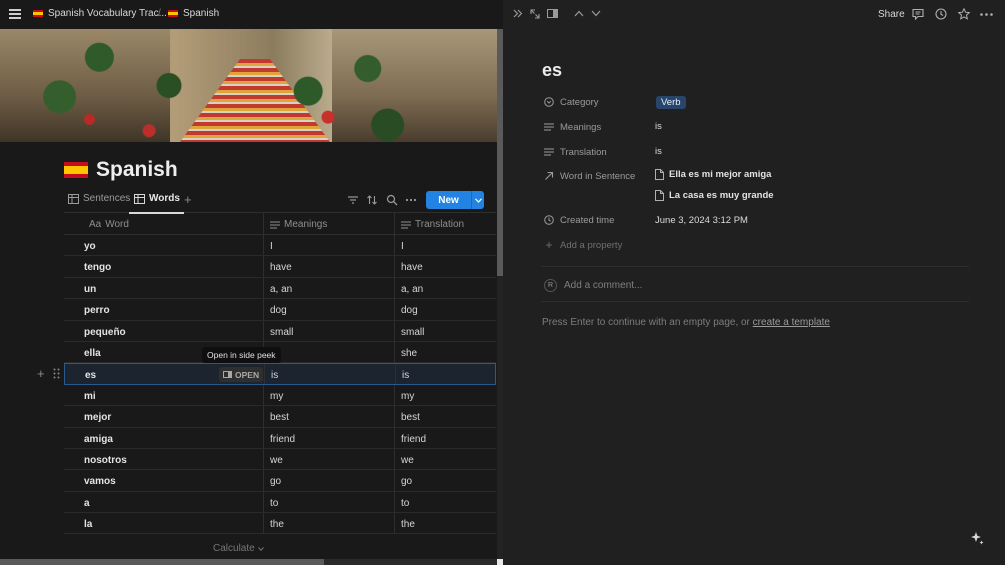 The image size is (1005, 565). What do you see at coordinates (402, 246) in the screenshot?
I see `translation-cell: I` at bounding box center [402, 246].